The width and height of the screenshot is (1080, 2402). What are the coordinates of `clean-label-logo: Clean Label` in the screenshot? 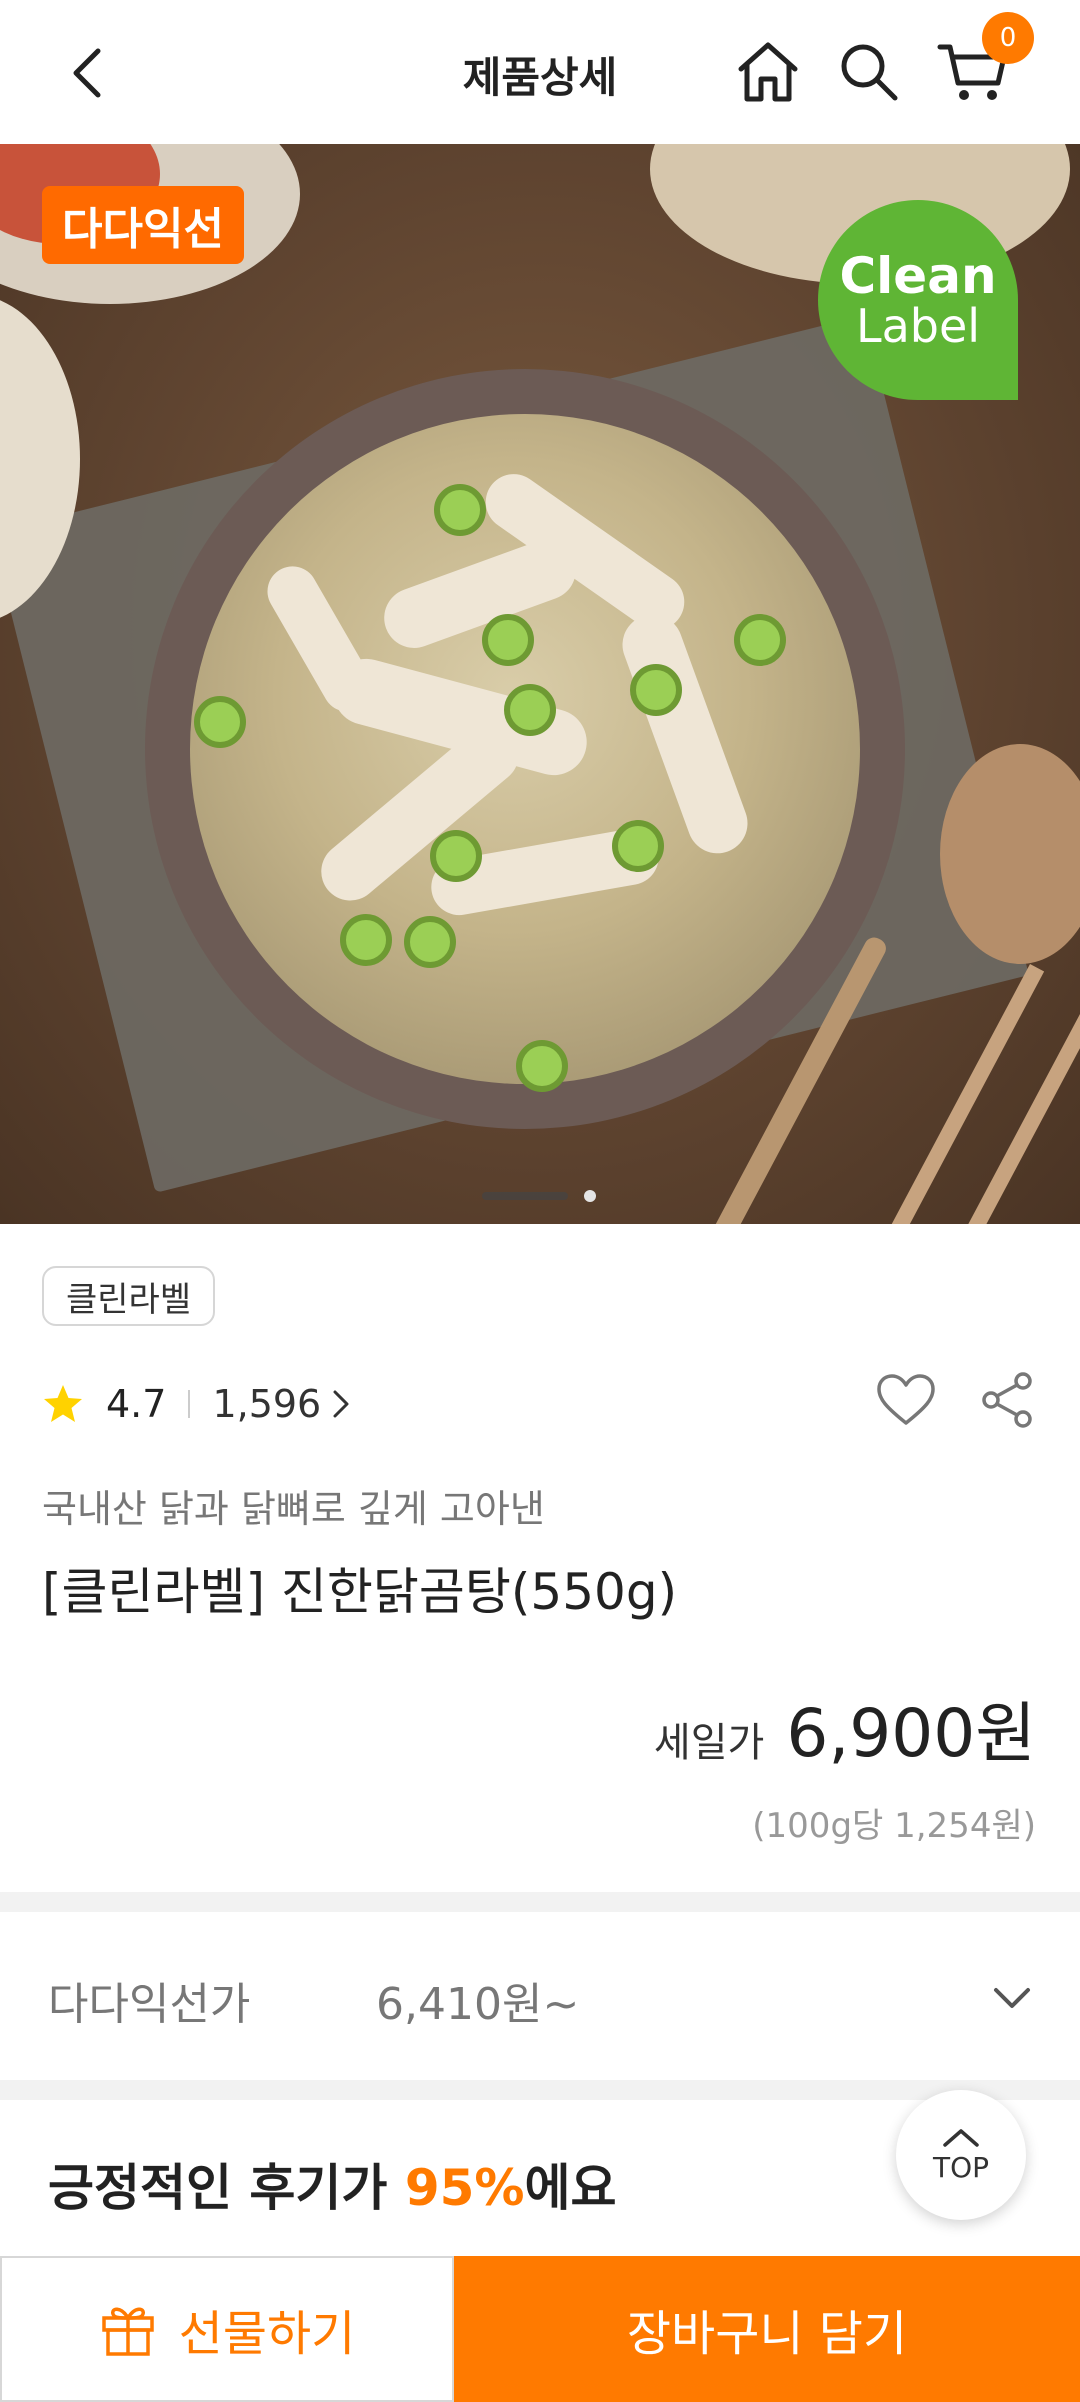 It's located at (918, 300).